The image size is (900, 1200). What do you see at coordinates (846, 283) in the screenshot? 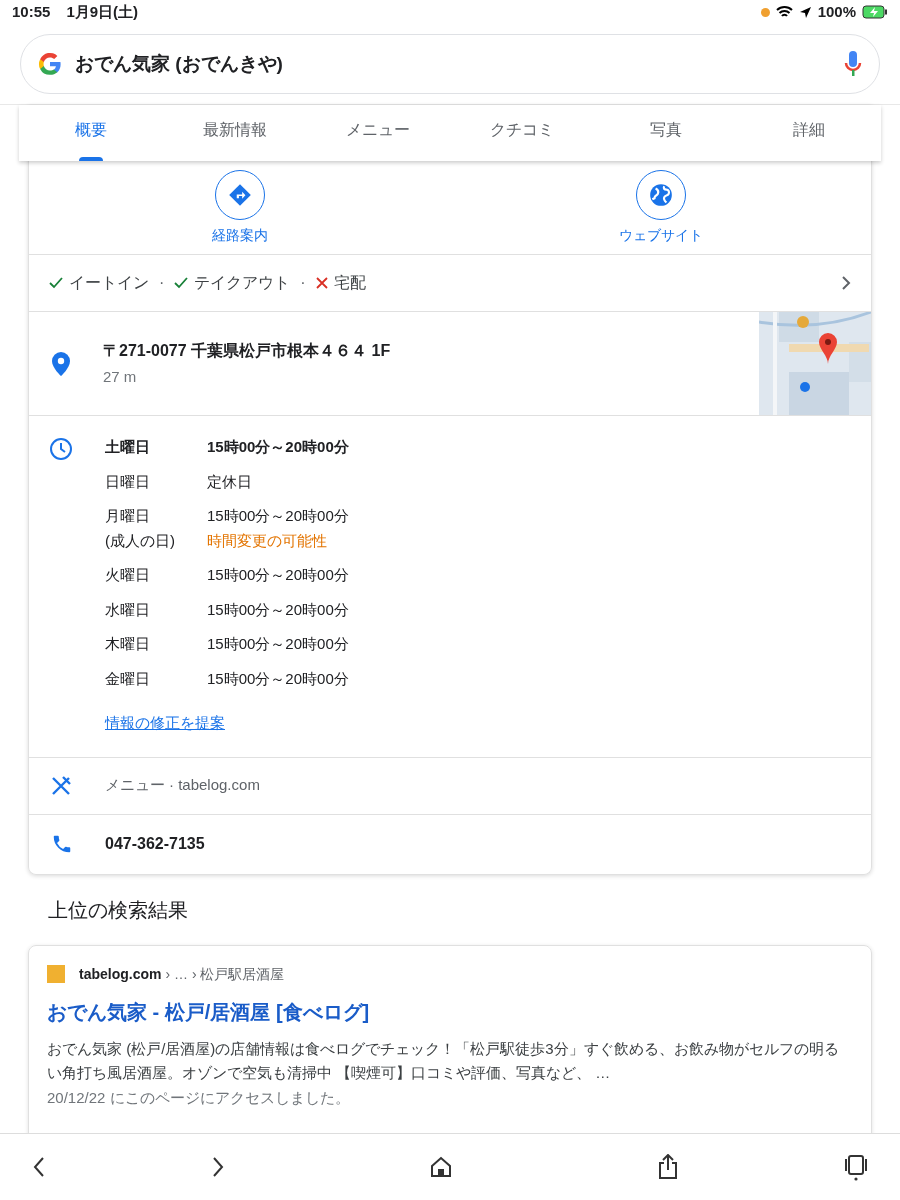
I see `chevron-right-icon` at bounding box center [846, 283].